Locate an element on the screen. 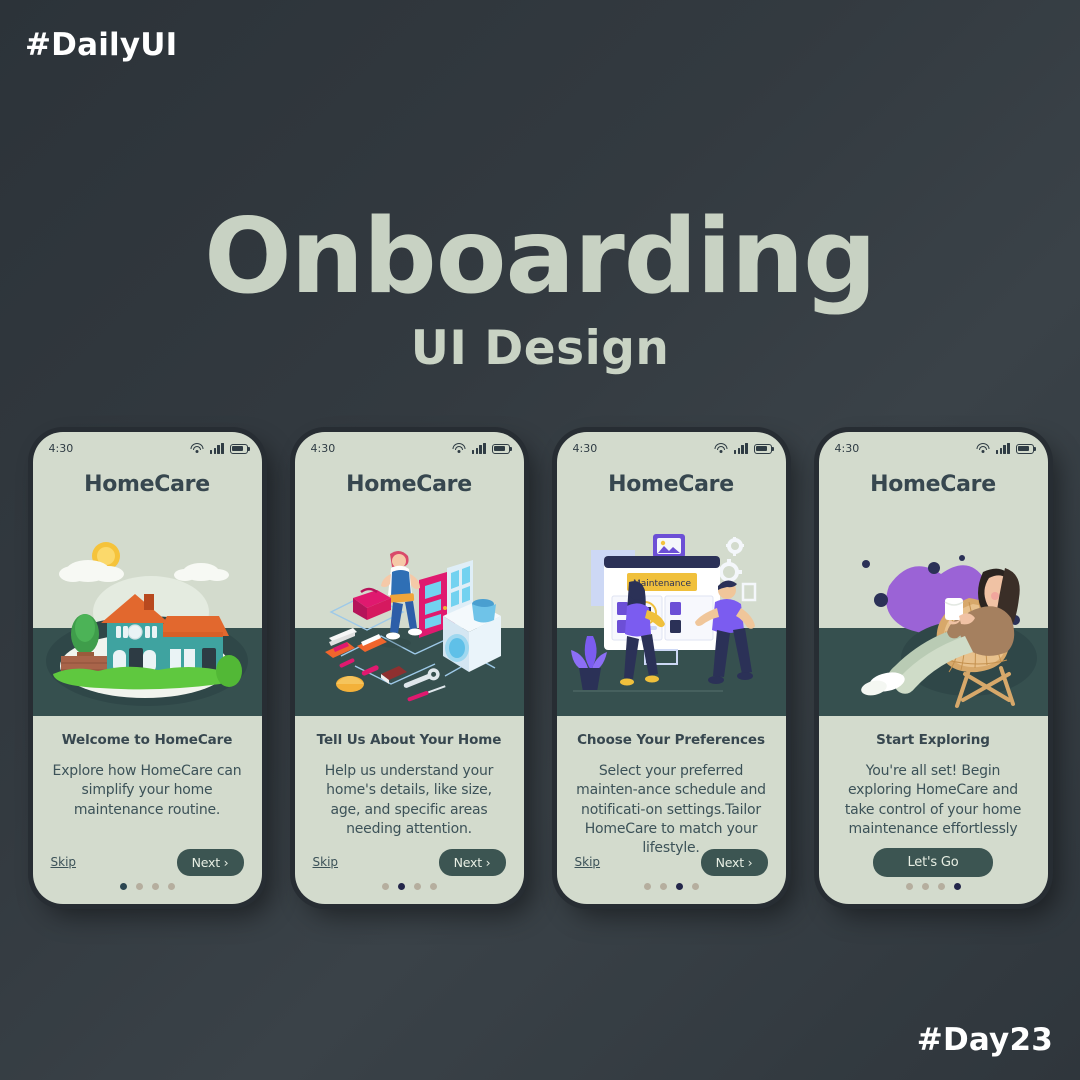 This screenshot has width=1080, height=1080. screen-headline: Welcome to HomeCare is located at coordinates (147, 740).